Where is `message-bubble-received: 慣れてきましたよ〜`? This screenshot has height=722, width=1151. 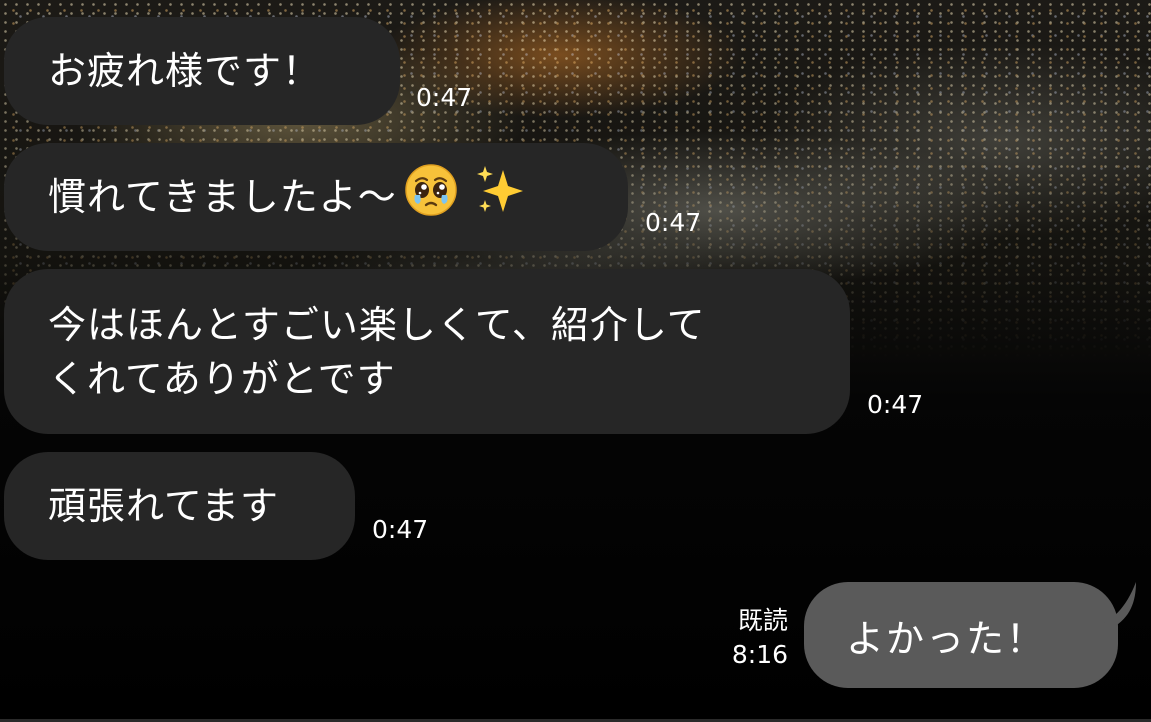 message-bubble-received: 慣れてきましたよ〜 is located at coordinates (316, 197).